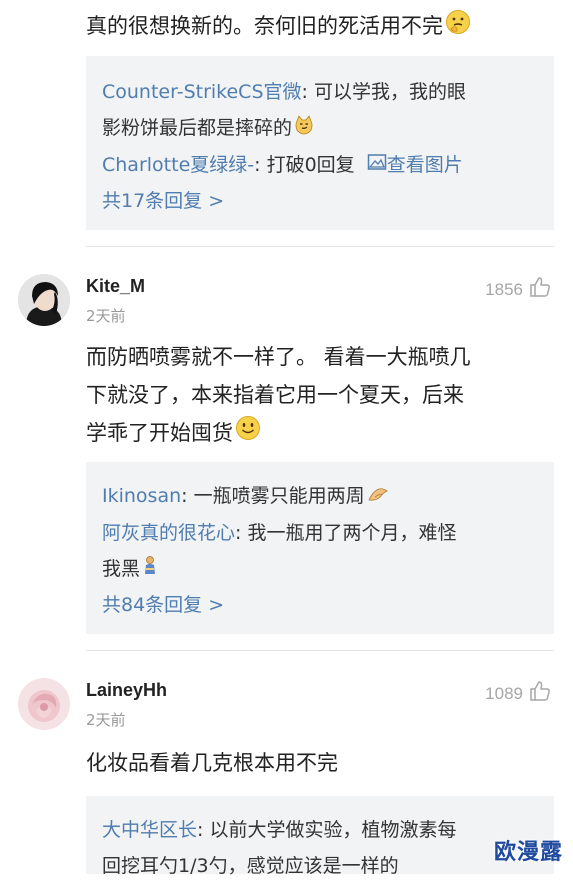 The height and width of the screenshot is (884, 573). Describe the element at coordinates (320, 165) in the screenshot. I see `reply-item: Charlotte夏绿绿-: 打破0回复 查看图片` at that location.